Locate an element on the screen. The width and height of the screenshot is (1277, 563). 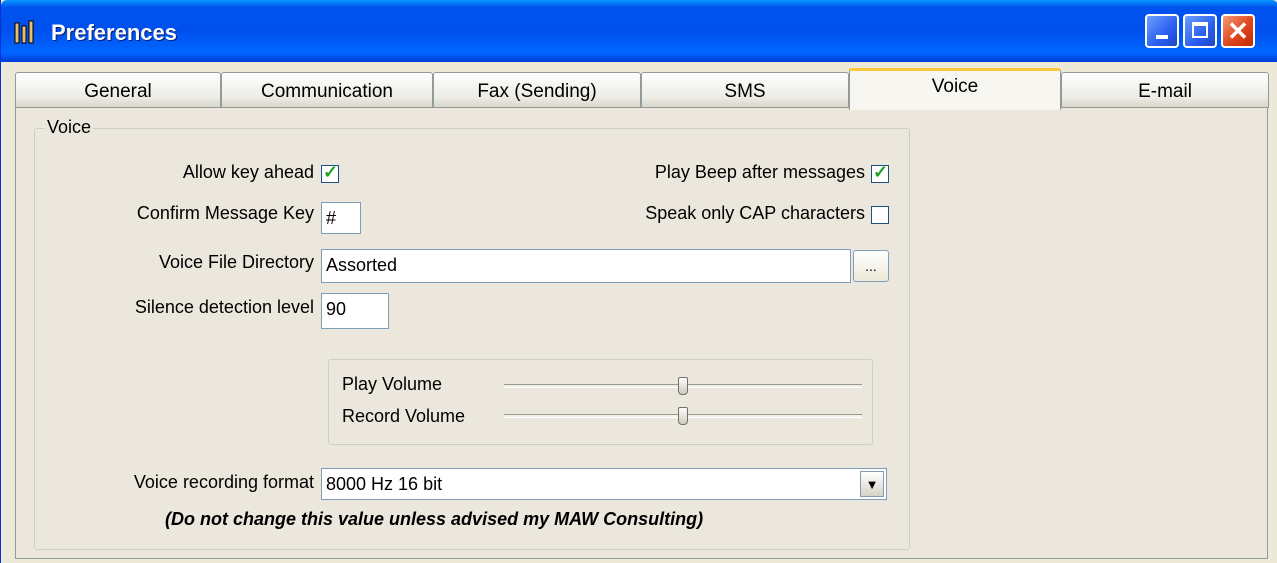
allow-key-ahead-checkbox: ✓ is located at coordinates (330, 172).